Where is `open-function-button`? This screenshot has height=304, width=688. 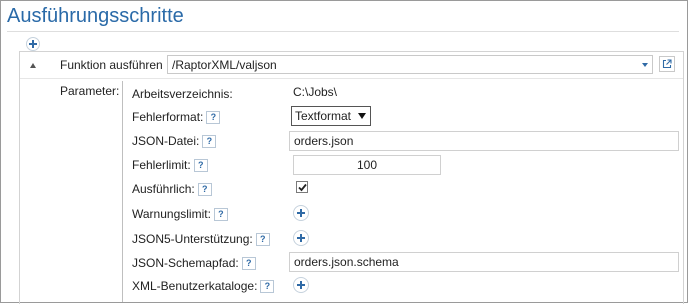
open-function-button is located at coordinates (667, 64).